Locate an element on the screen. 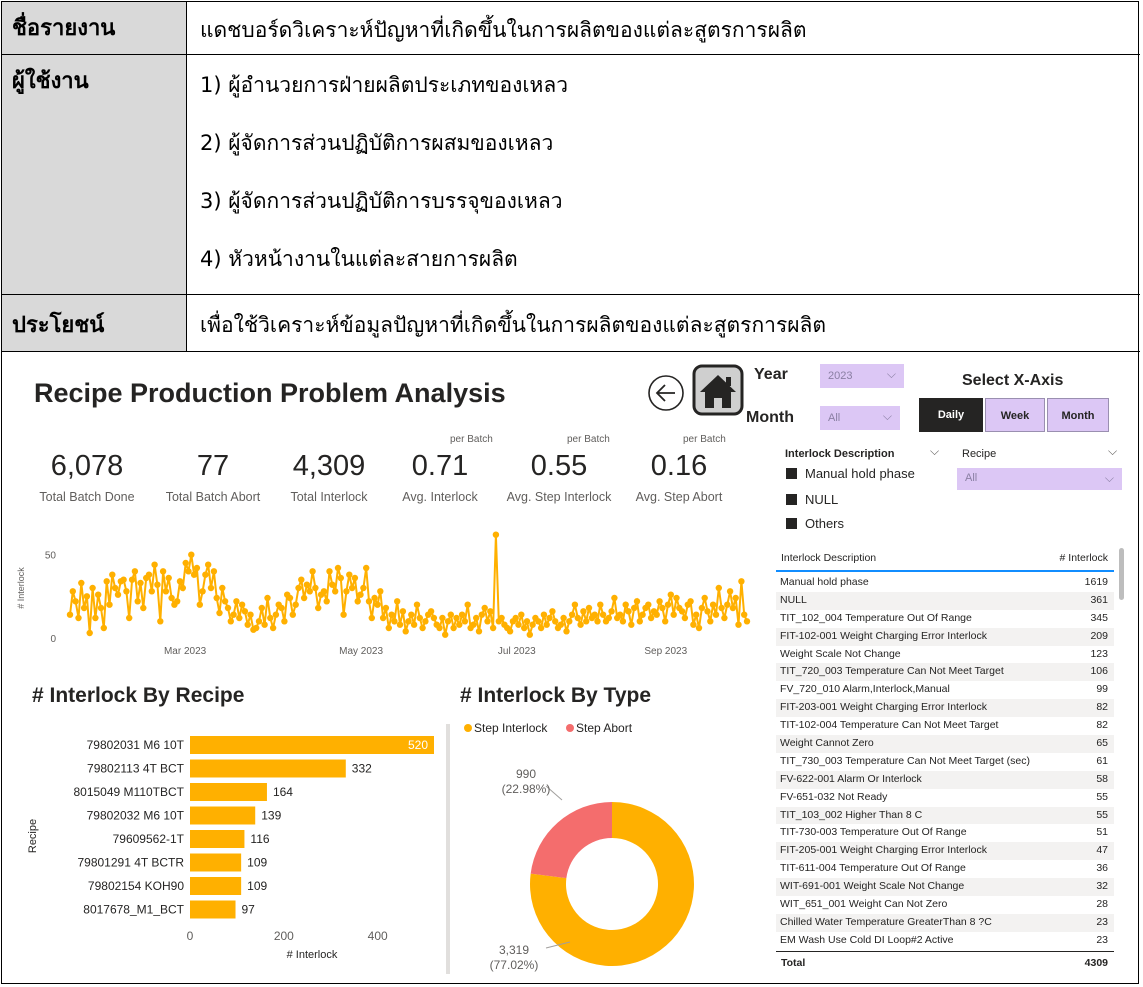 Image resolution: width=1143 pixels, height=987 pixels. x-axis-daily-button: Daily is located at coordinates (951, 415).